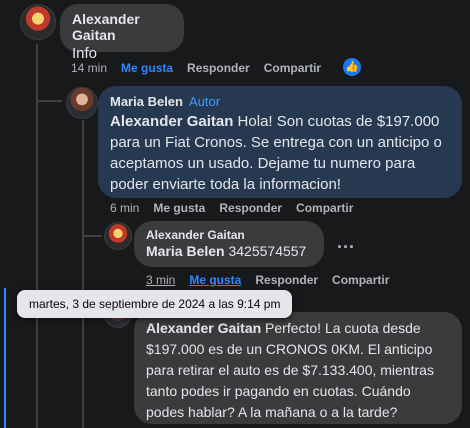  I want to click on comment-bubble: Alexander Gaitan Maria Belen 3425574557, so click(229, 244).